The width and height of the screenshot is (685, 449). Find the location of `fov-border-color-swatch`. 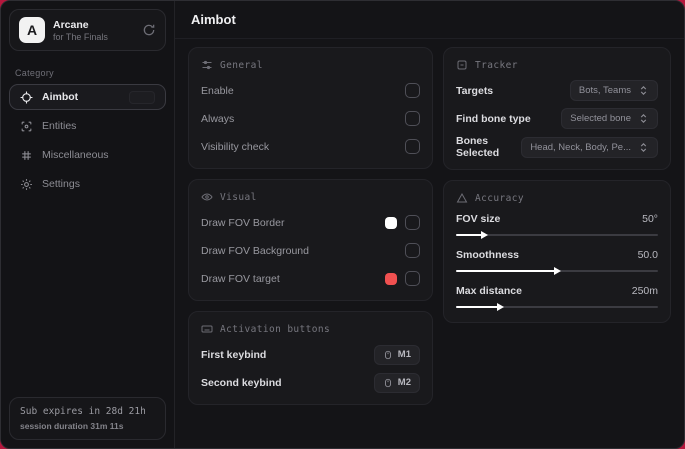

fov-border-color-swatch is located at coordinates (391, 222).